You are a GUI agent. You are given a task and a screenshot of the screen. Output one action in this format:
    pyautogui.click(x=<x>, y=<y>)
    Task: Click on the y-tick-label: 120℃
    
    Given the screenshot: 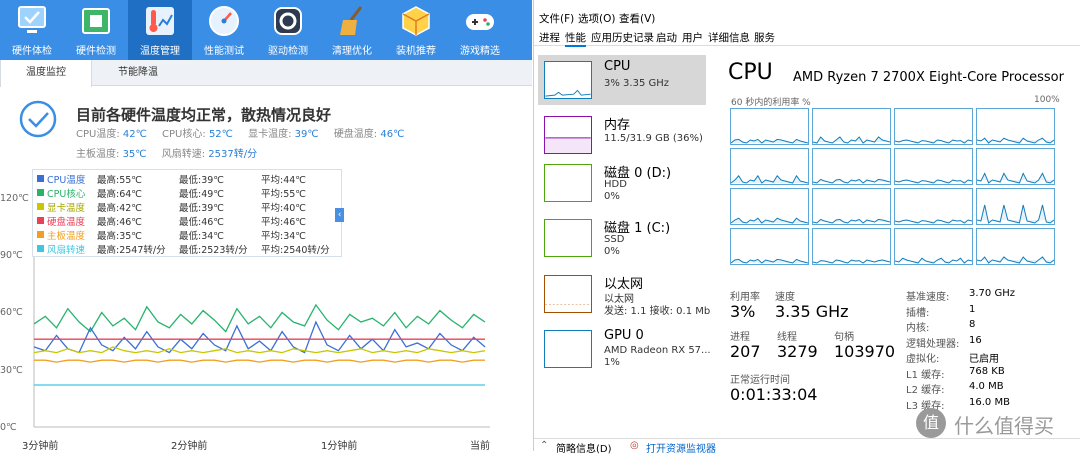 What is the action you would take?
    pyautogui.click(x=14, y=198)
    